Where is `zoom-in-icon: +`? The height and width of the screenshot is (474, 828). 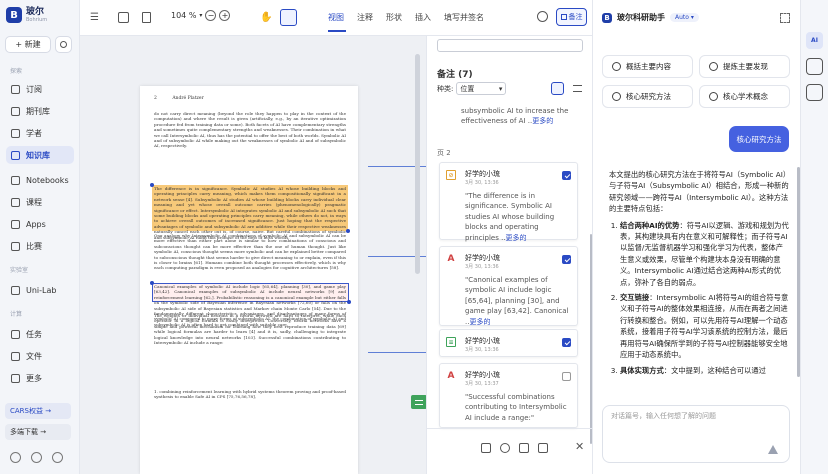
zoom-in-icon: + is located at coordinates (225, 15).